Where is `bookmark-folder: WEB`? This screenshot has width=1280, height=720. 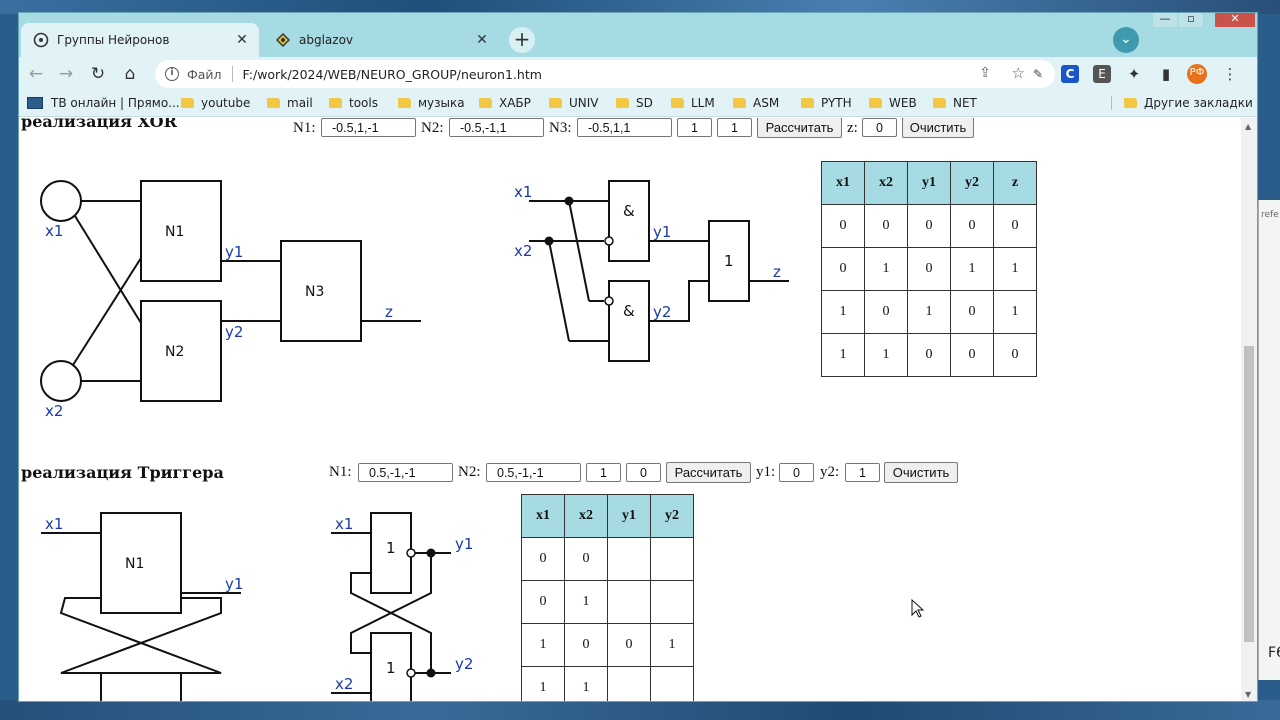 bookmark-folder: WEB is located at coordinates (893, 103).